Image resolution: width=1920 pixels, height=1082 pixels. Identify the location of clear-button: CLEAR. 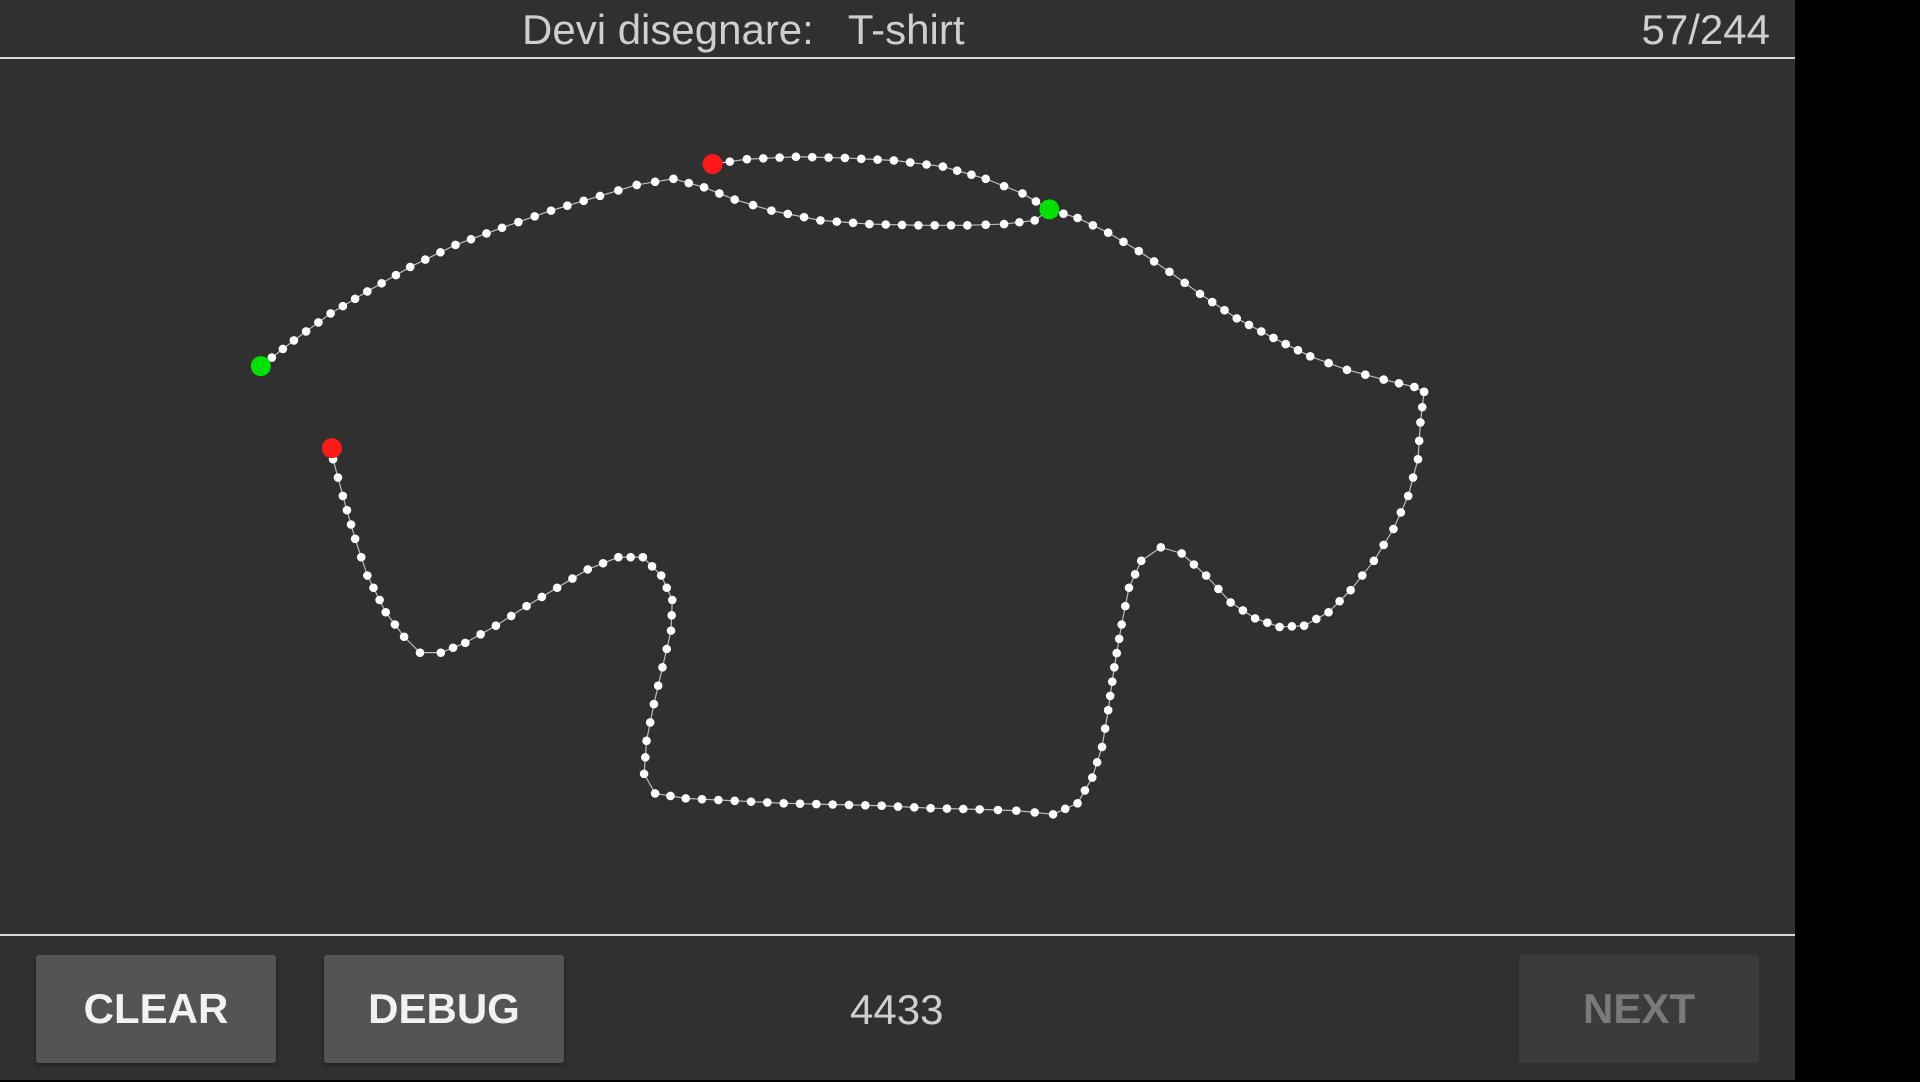
(156, 1009).